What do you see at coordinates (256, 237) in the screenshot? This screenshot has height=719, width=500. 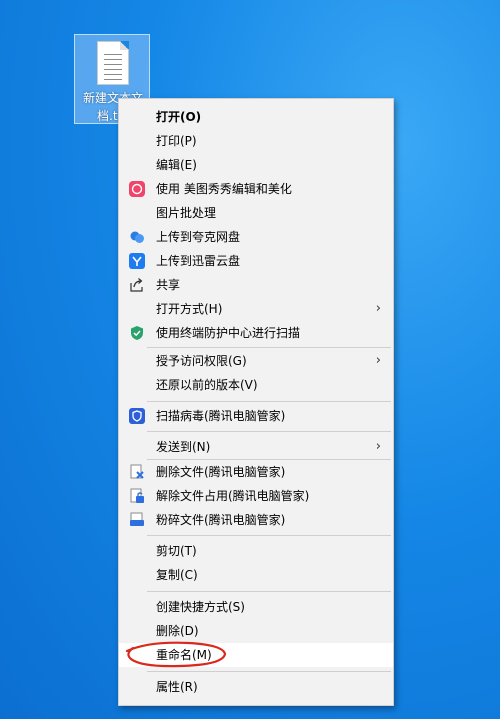 I see `menu-item-quark-upload: 上传到夸克网盘` at bounding box center [256, 237].